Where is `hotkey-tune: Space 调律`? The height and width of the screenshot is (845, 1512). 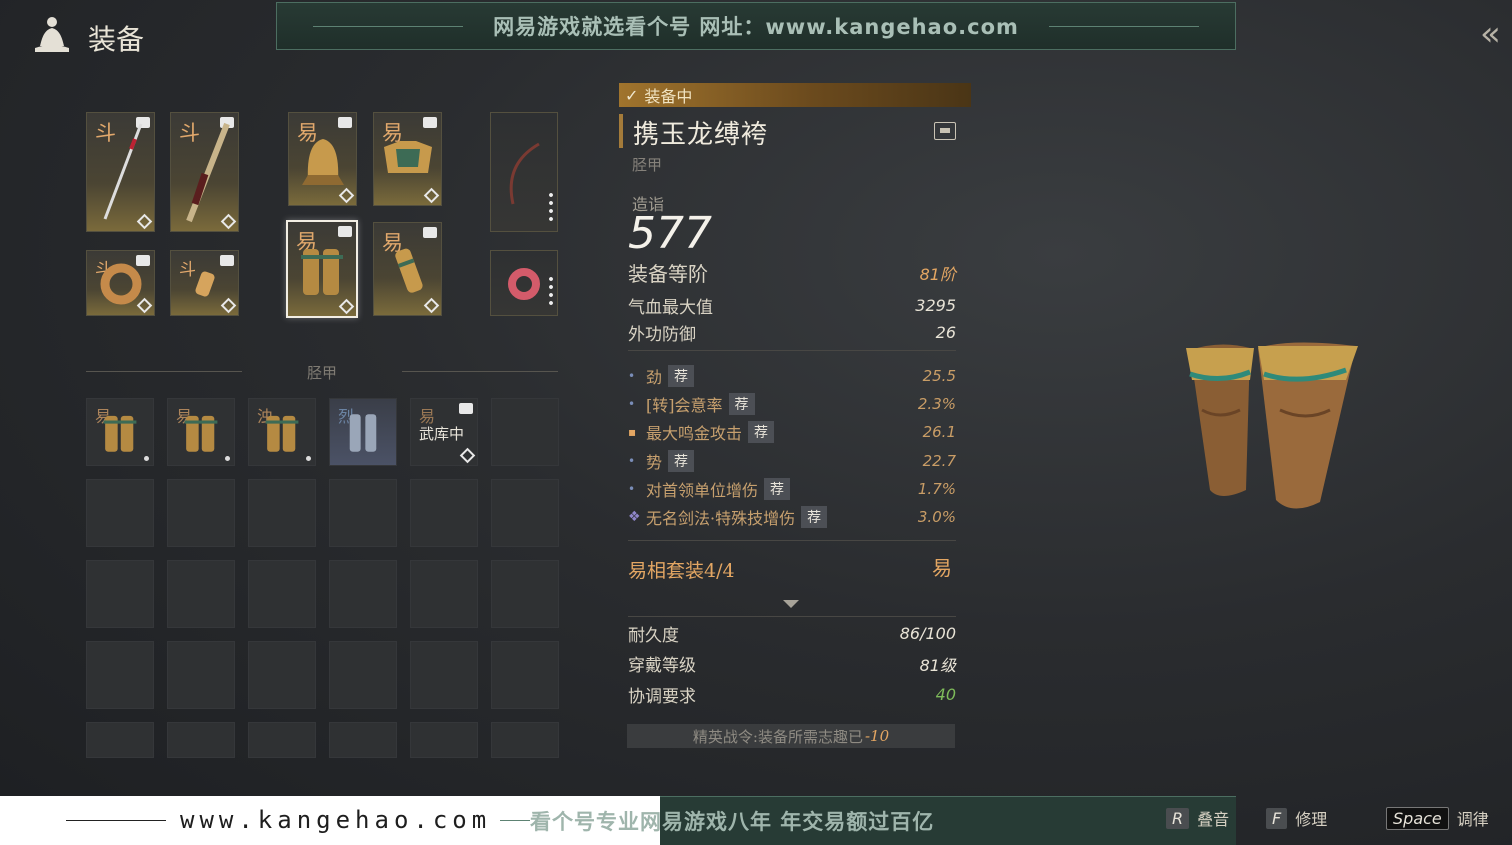
hotkey-tune: Space 调律 is located at coordinates (1437, 818).